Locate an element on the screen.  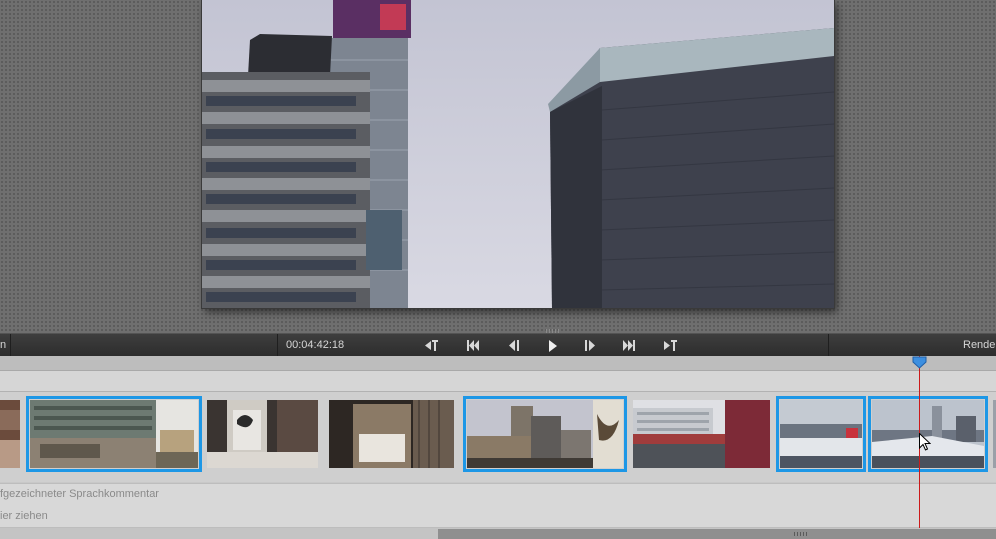
narration-track: fgezeichneter Sprachkommentar is located at coordinates (498, 495).